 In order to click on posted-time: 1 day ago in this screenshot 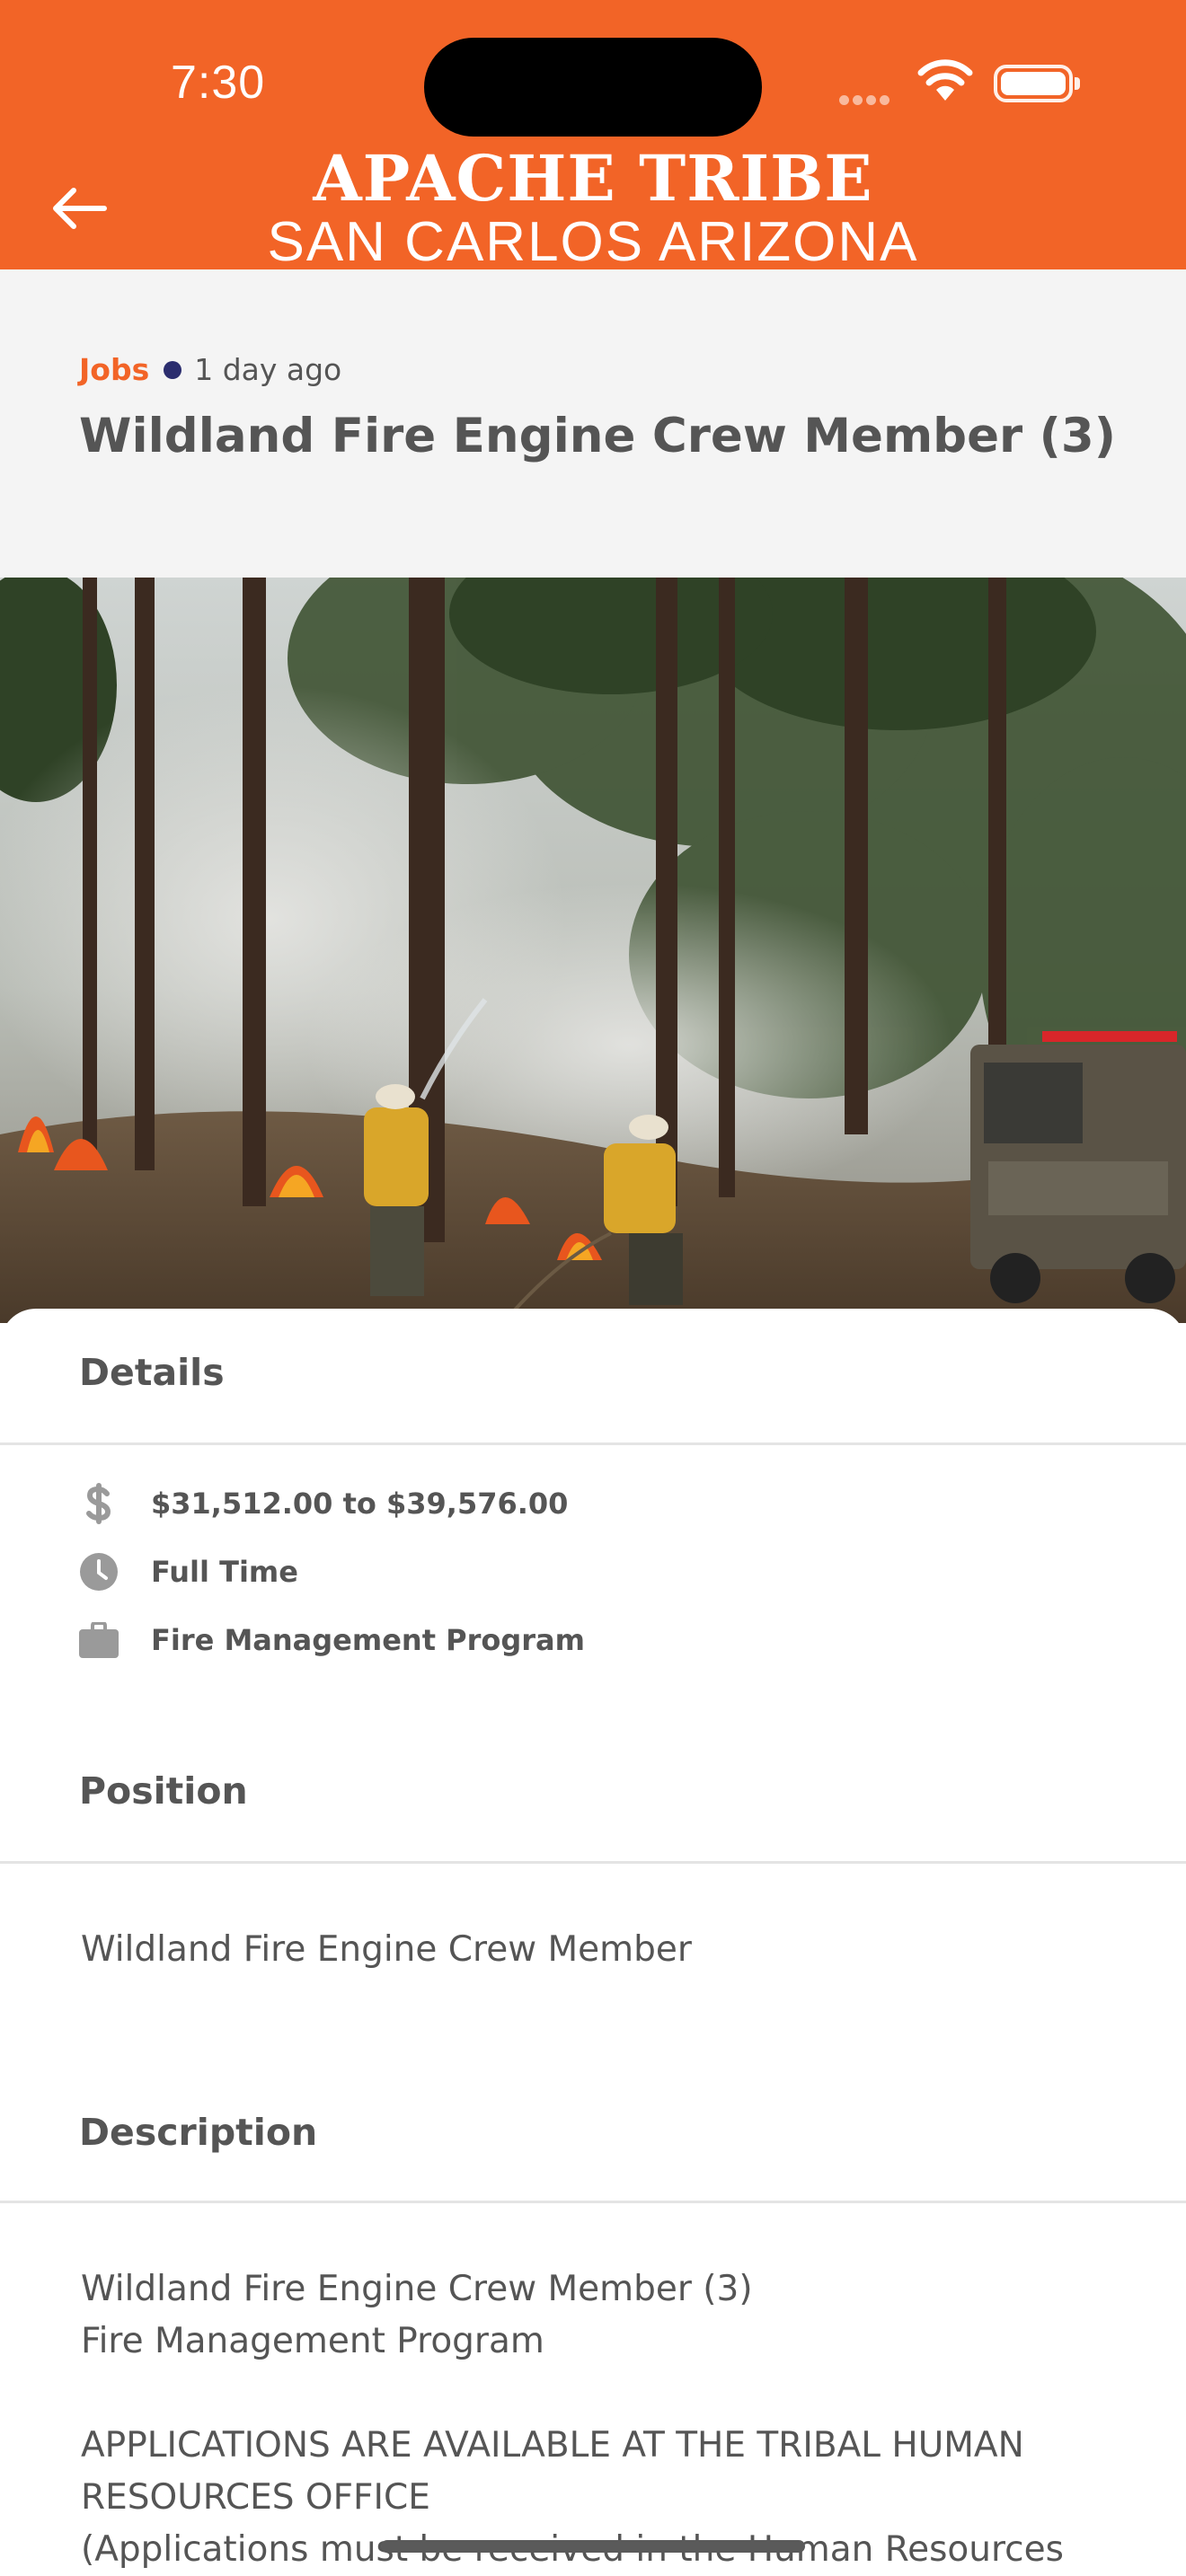, I will do `click(268, 369)`.